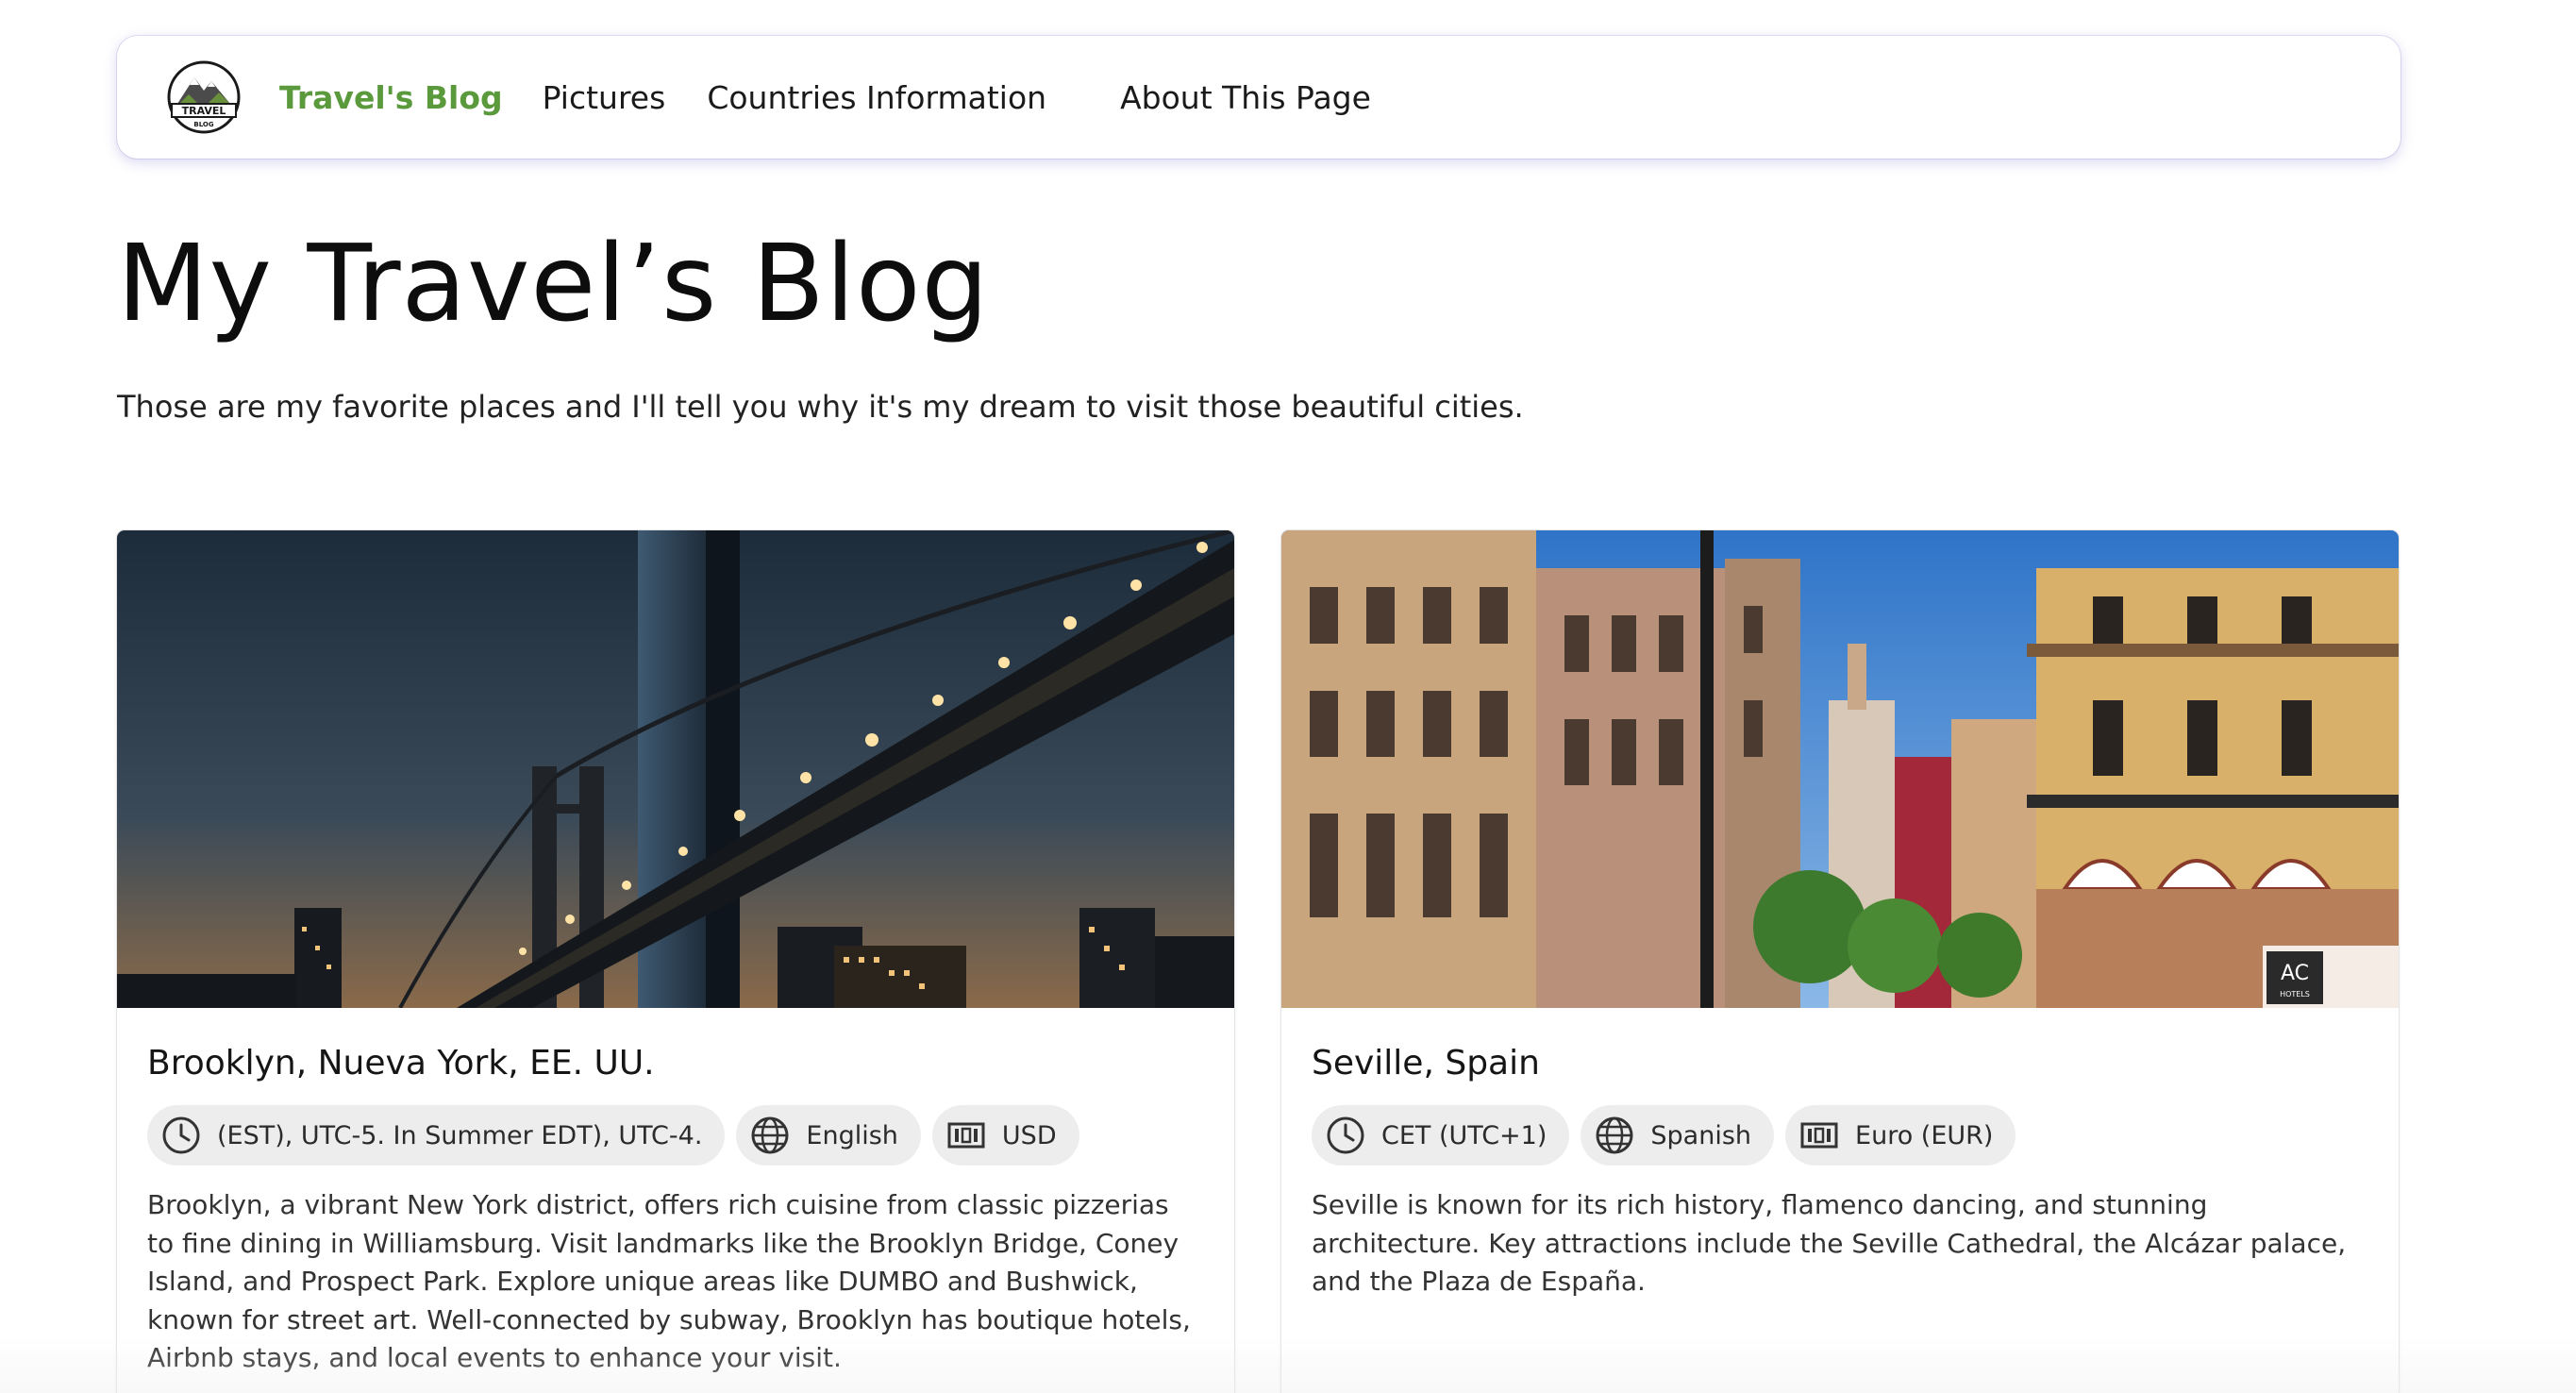 The image size is (2576, 1393). What do you see at coordinates (204, 97) in the screenshot?
I see `travel-blog-logo: TRAVEL BLOG` at bounding box center [204, 97].